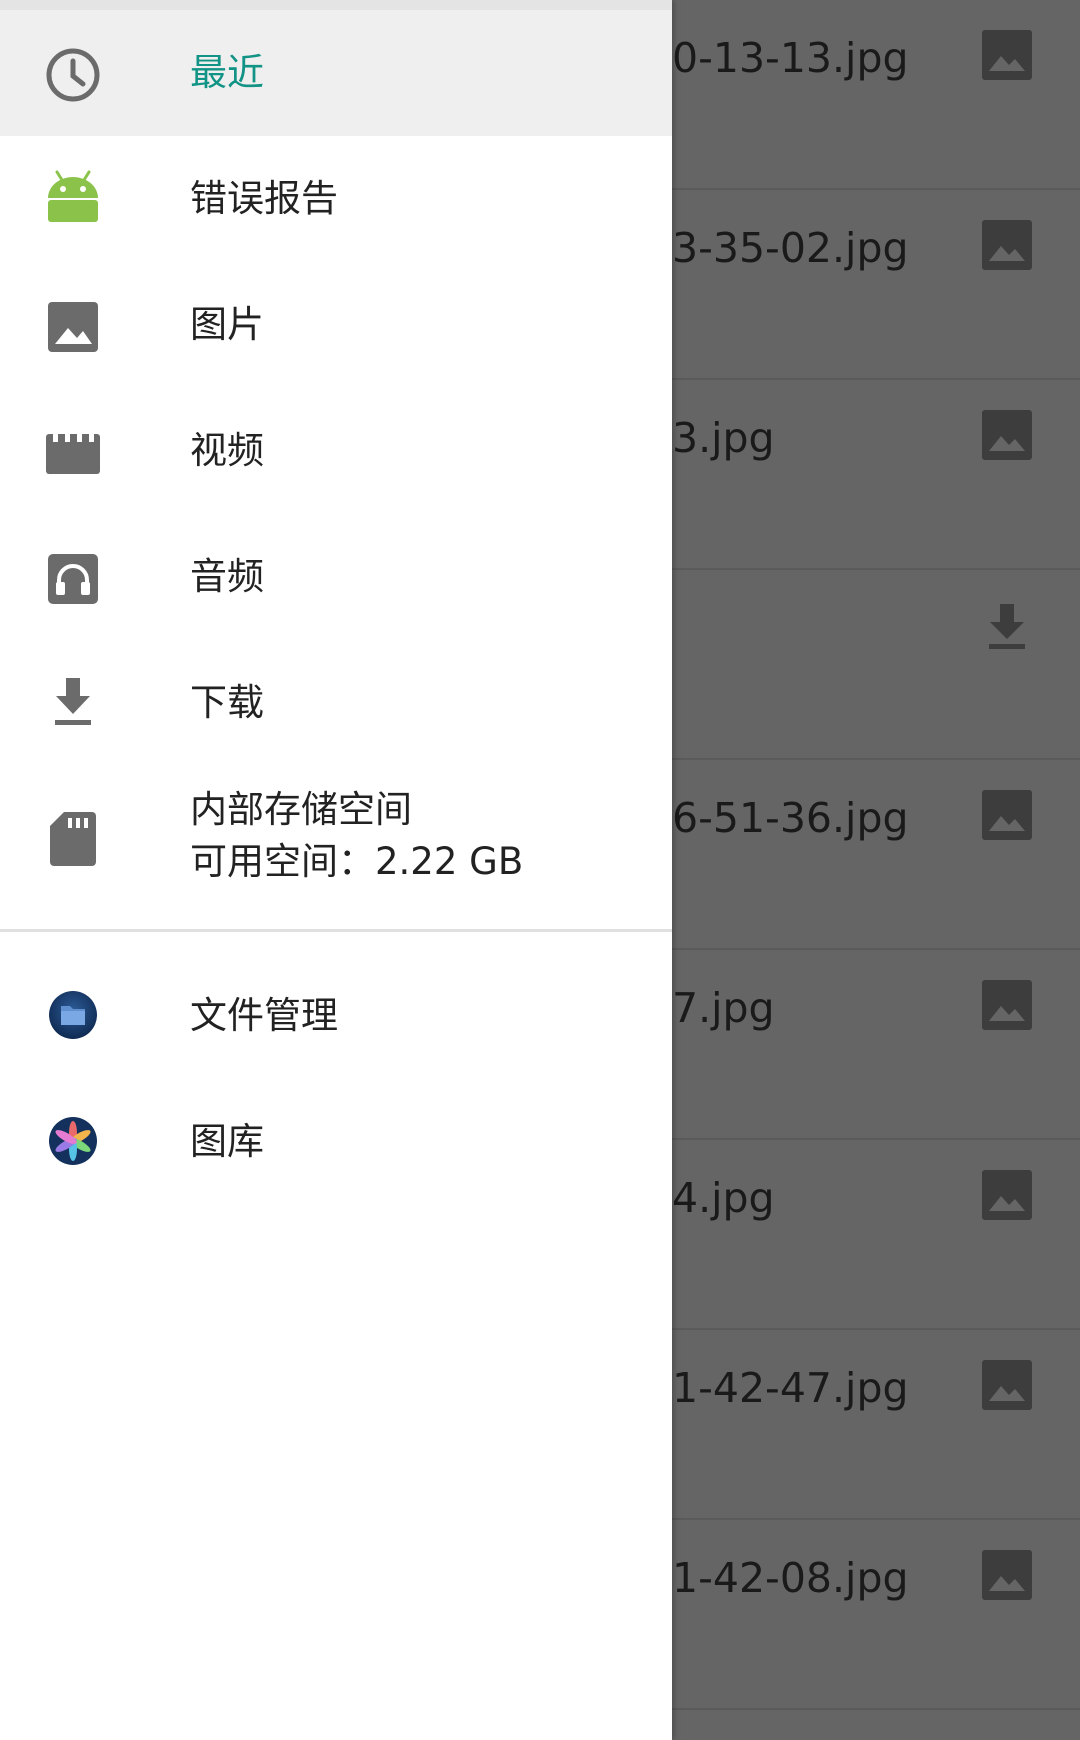 Image resolution: width=1080 pixels, height=1740 pixels. What do you see at coordinates (336, 1142) in the screenshot?
I see `nav-item-gallery: 图库` at bounding box center [336, 1142].